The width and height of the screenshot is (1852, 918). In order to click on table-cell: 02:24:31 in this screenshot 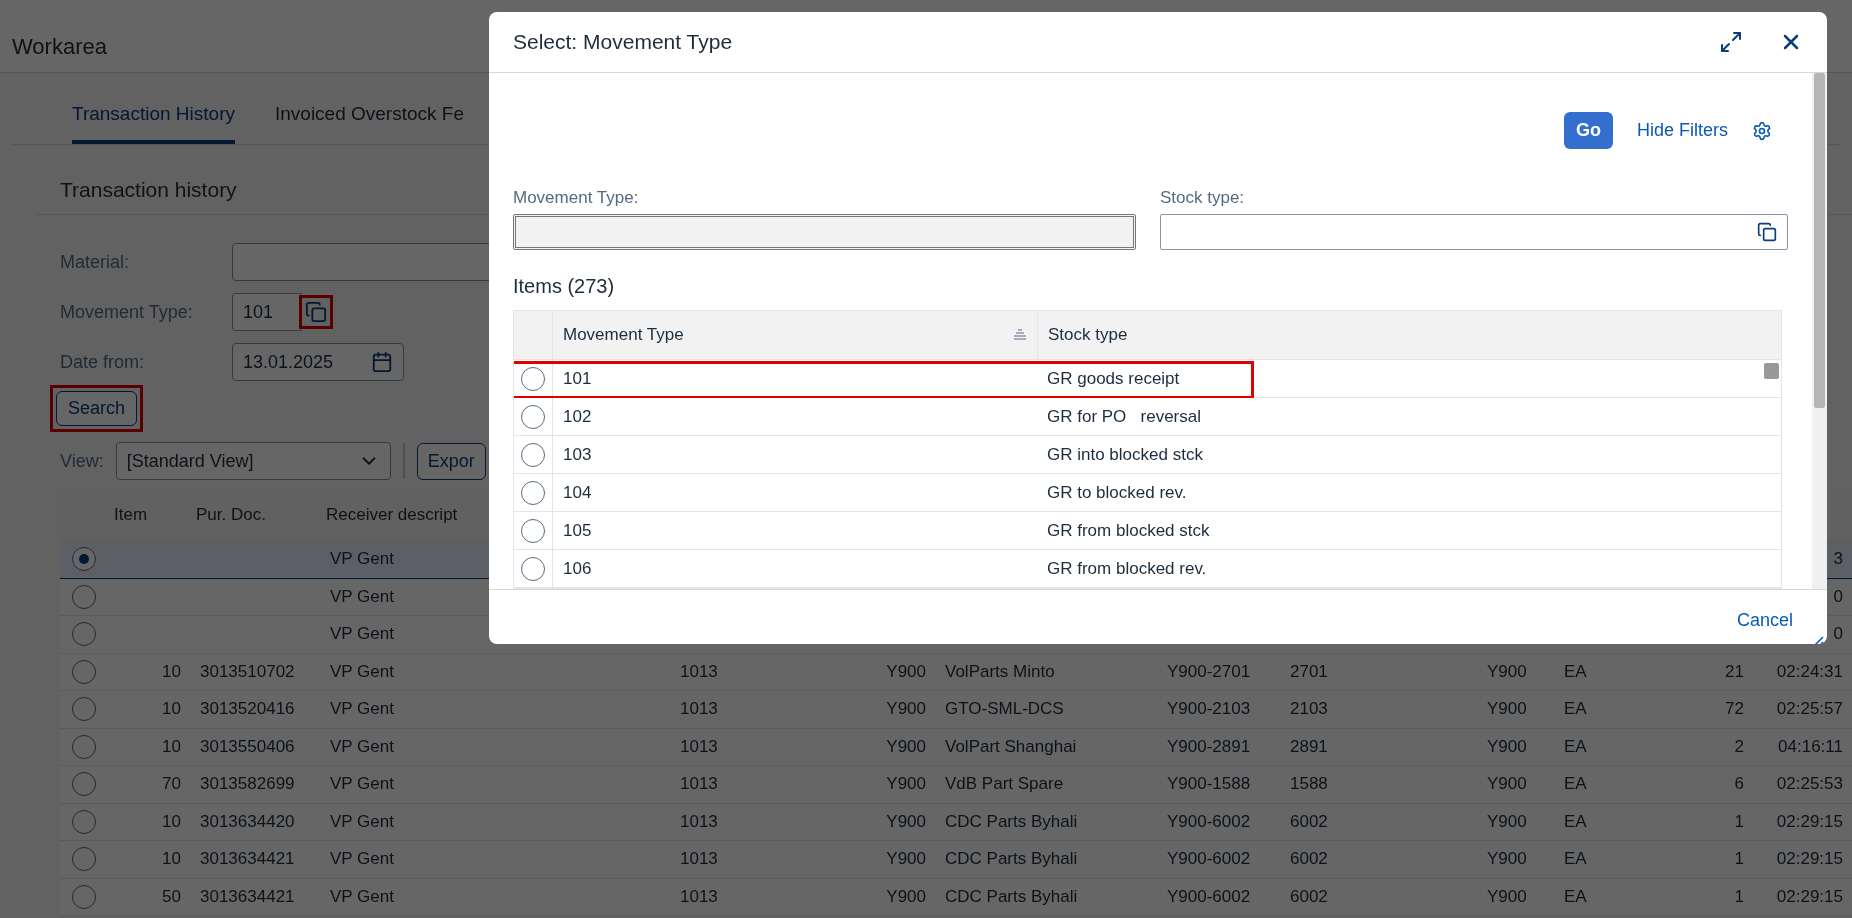, I will do `click(1809, 671)`.